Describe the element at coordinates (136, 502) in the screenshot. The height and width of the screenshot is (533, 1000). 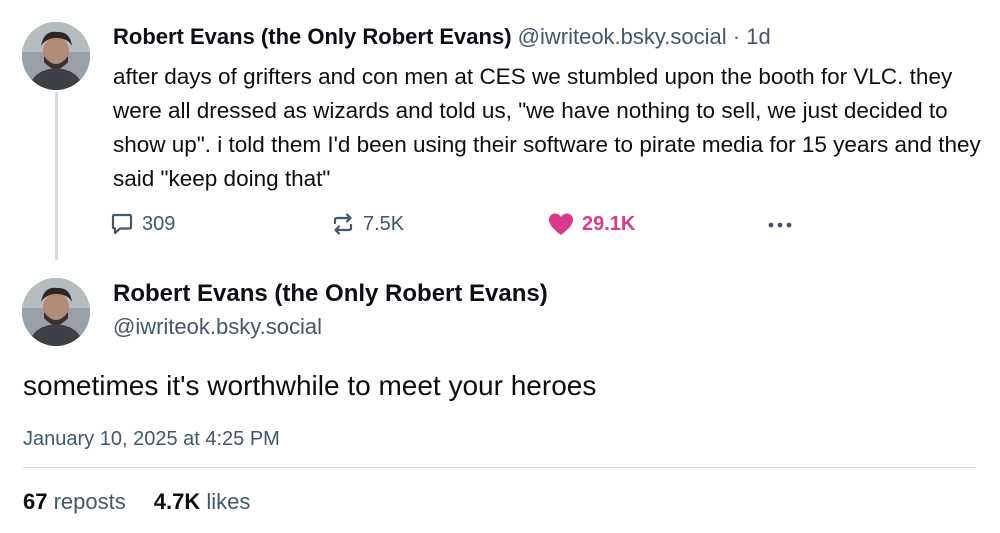
I see `engagement-stats: 67 reposts 4.7K likes` at that location.